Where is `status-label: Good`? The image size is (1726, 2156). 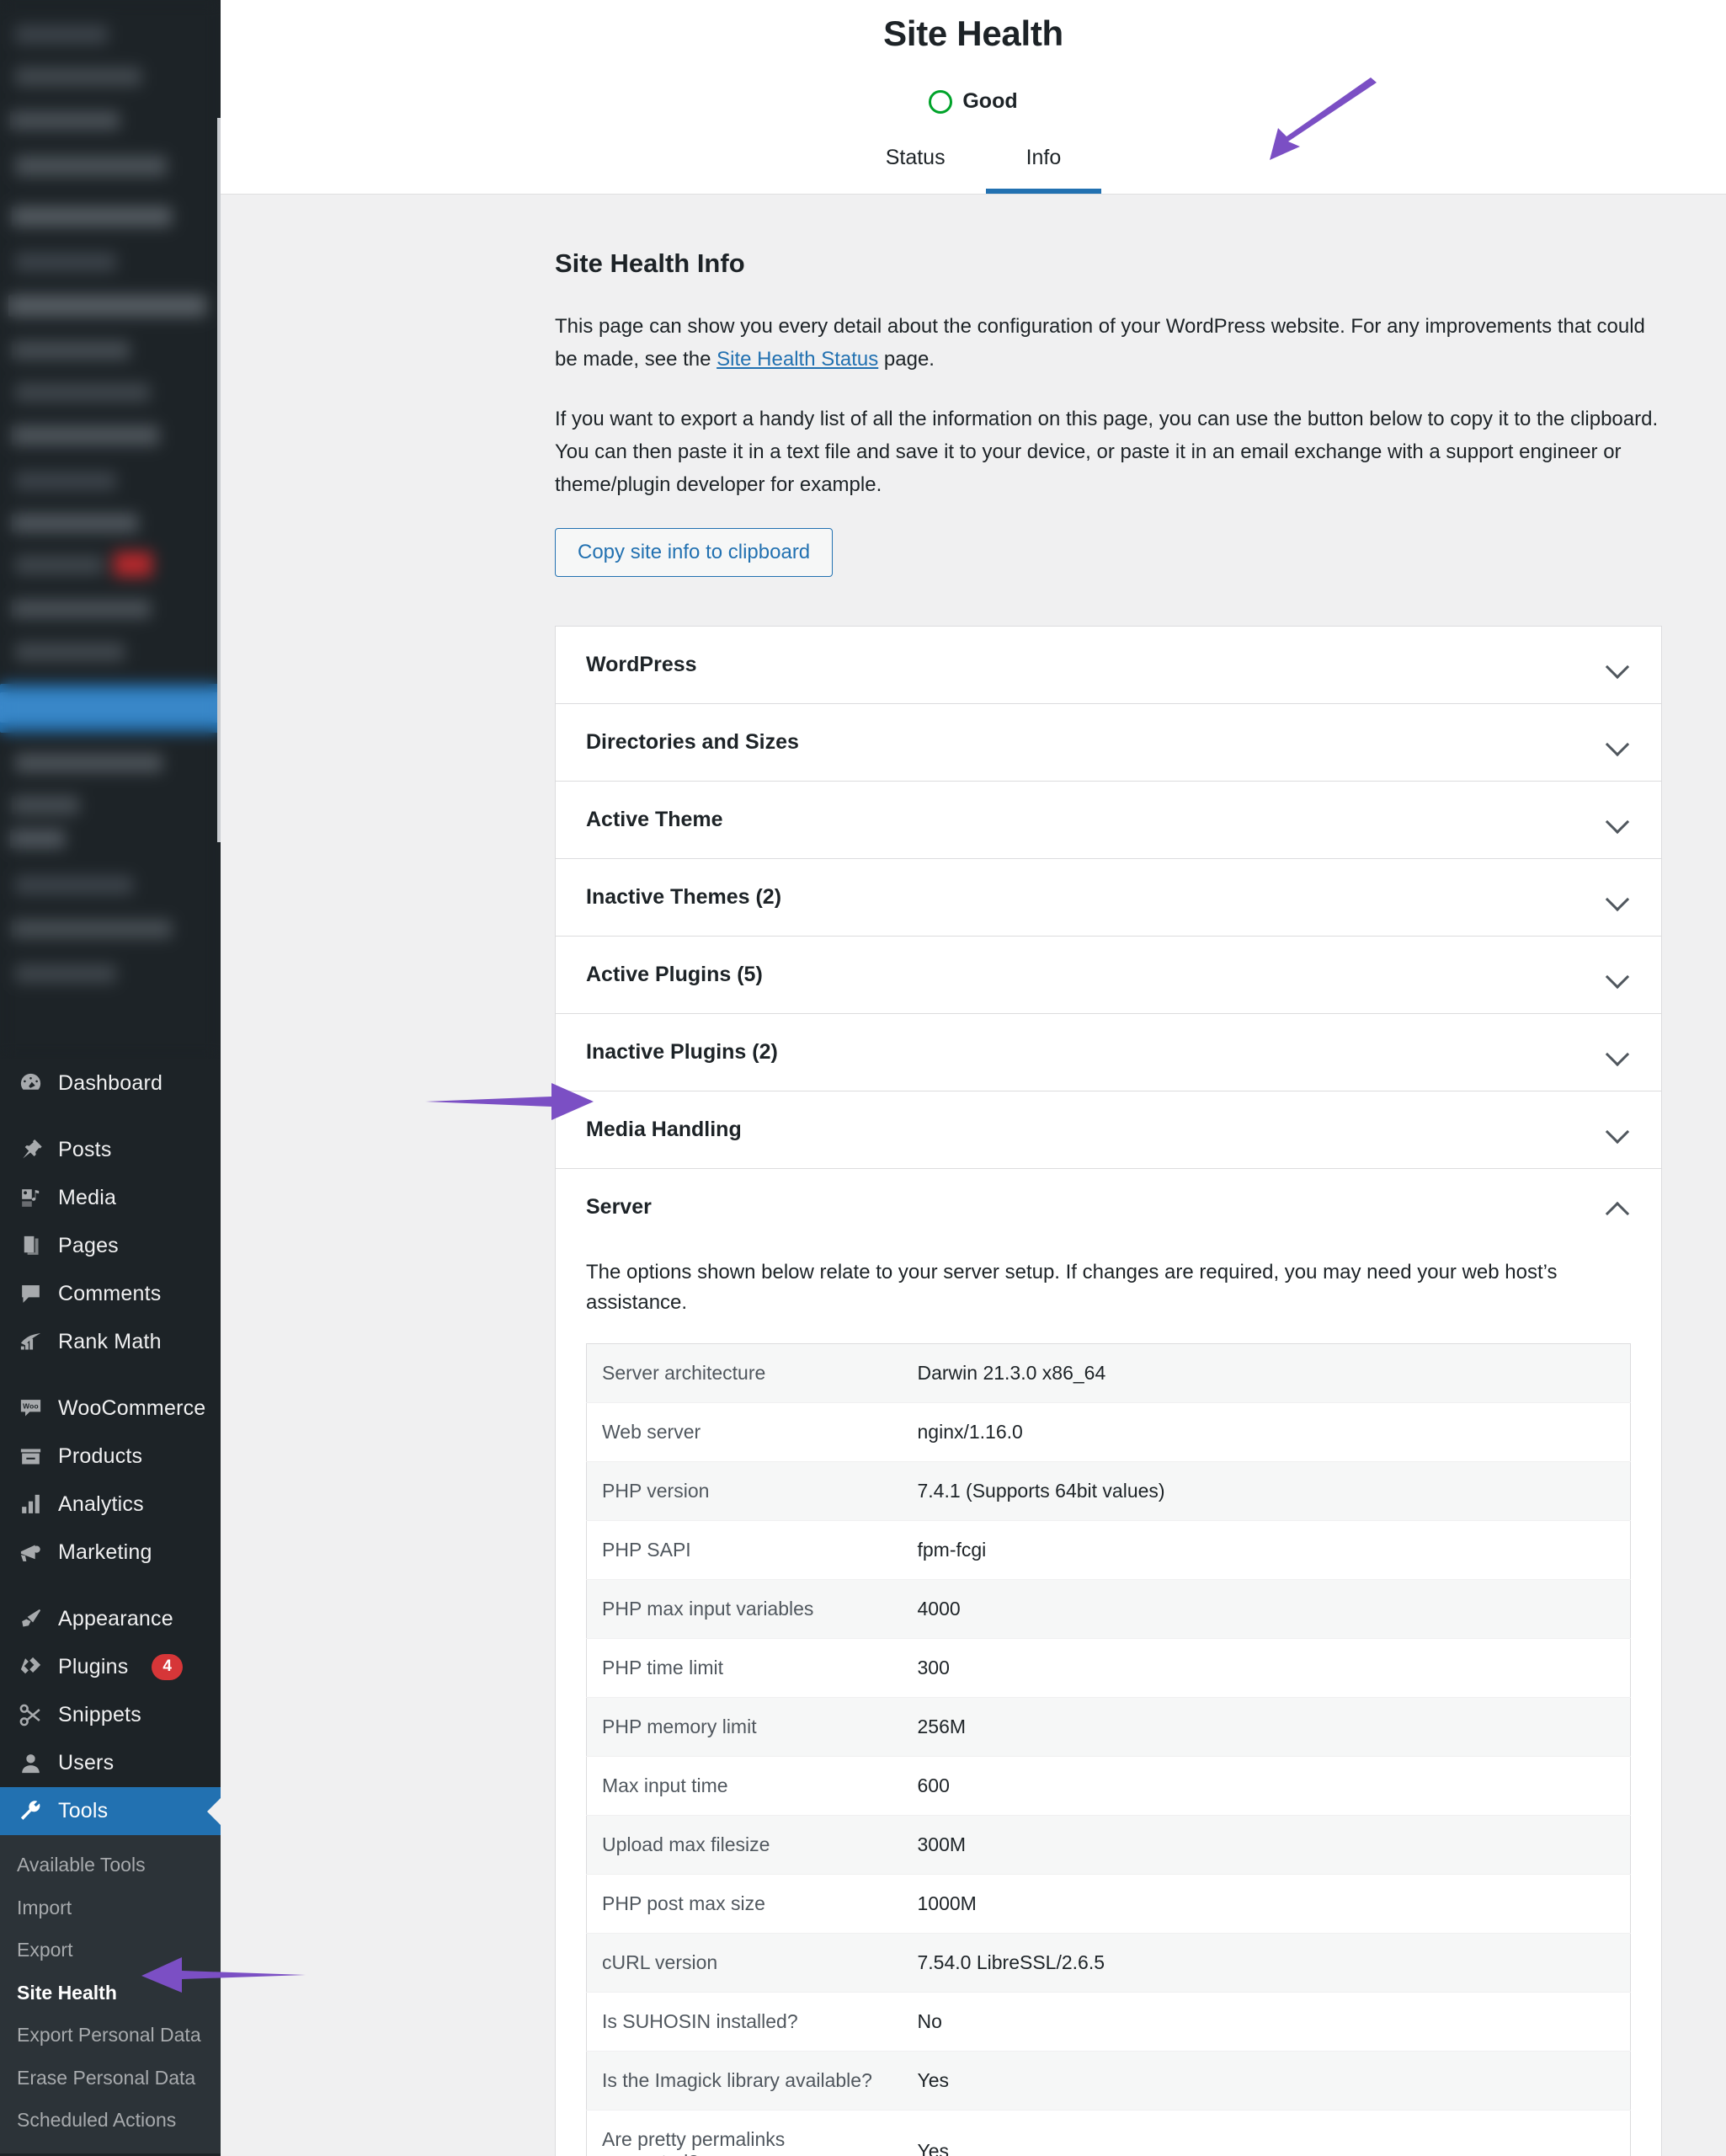 status-label: Good is located at coordinates (990, 101).